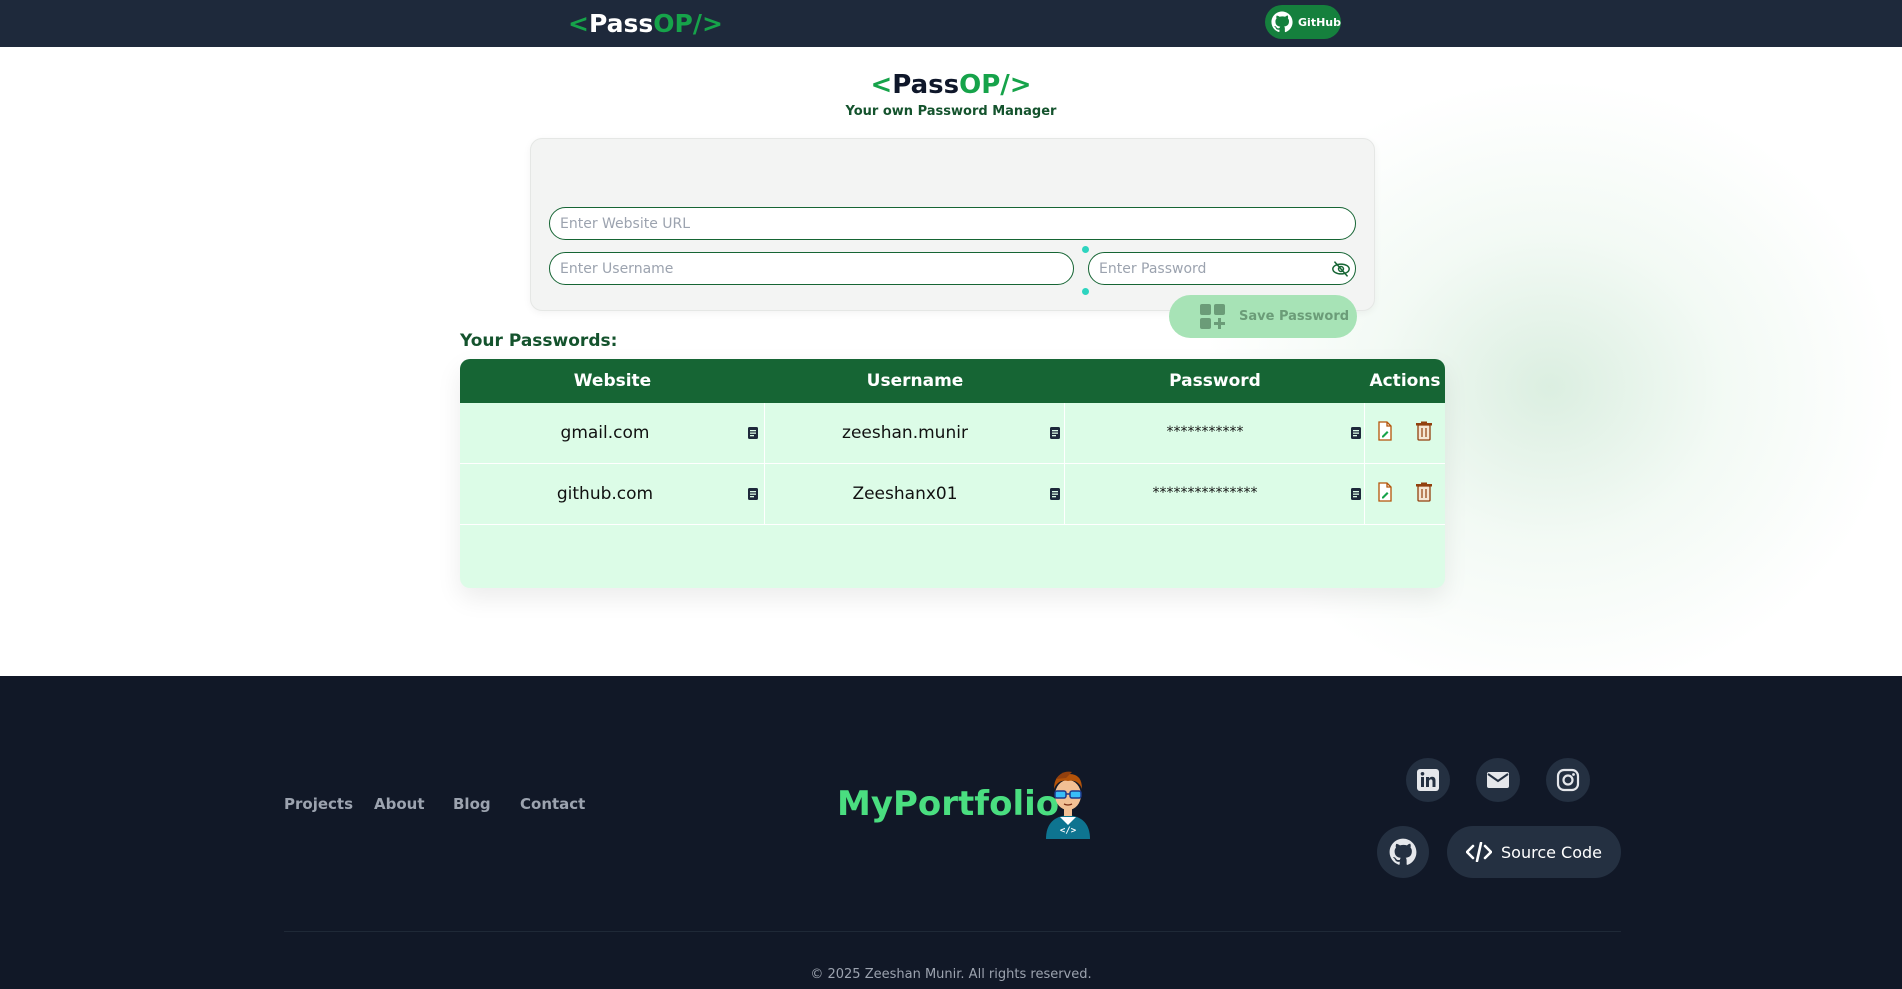 Image resolution: width=1902 pixels, height=989 pixels. Describe the element at coordinates (1479, 852) in the screenshot. I see `code-icon` at that location.